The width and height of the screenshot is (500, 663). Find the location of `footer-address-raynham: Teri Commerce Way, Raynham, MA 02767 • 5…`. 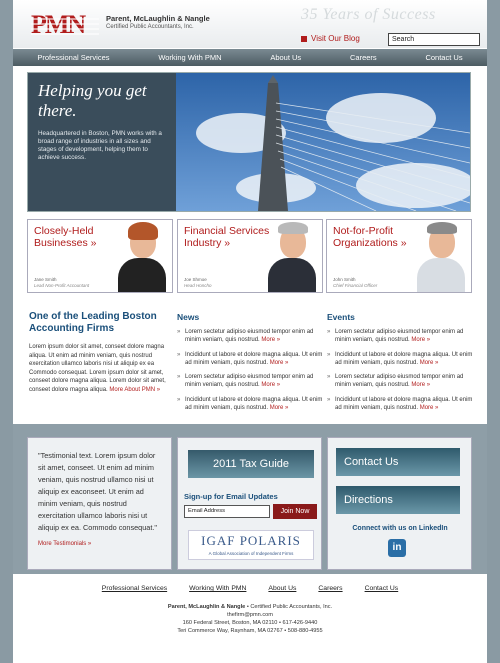

footer-address-raynham: Teri Commerce Way, Raynham, MA 02767 • 5… is located at coordinates (250, 631).